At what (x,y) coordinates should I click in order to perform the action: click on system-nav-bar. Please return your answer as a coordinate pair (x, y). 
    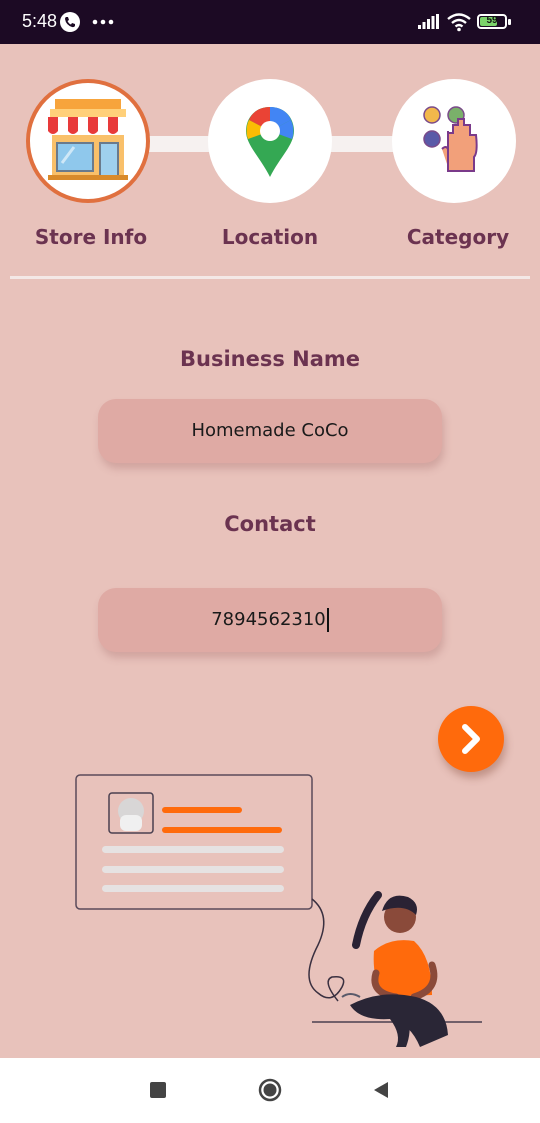
    Looking at the image, I should click on (270, 1090).